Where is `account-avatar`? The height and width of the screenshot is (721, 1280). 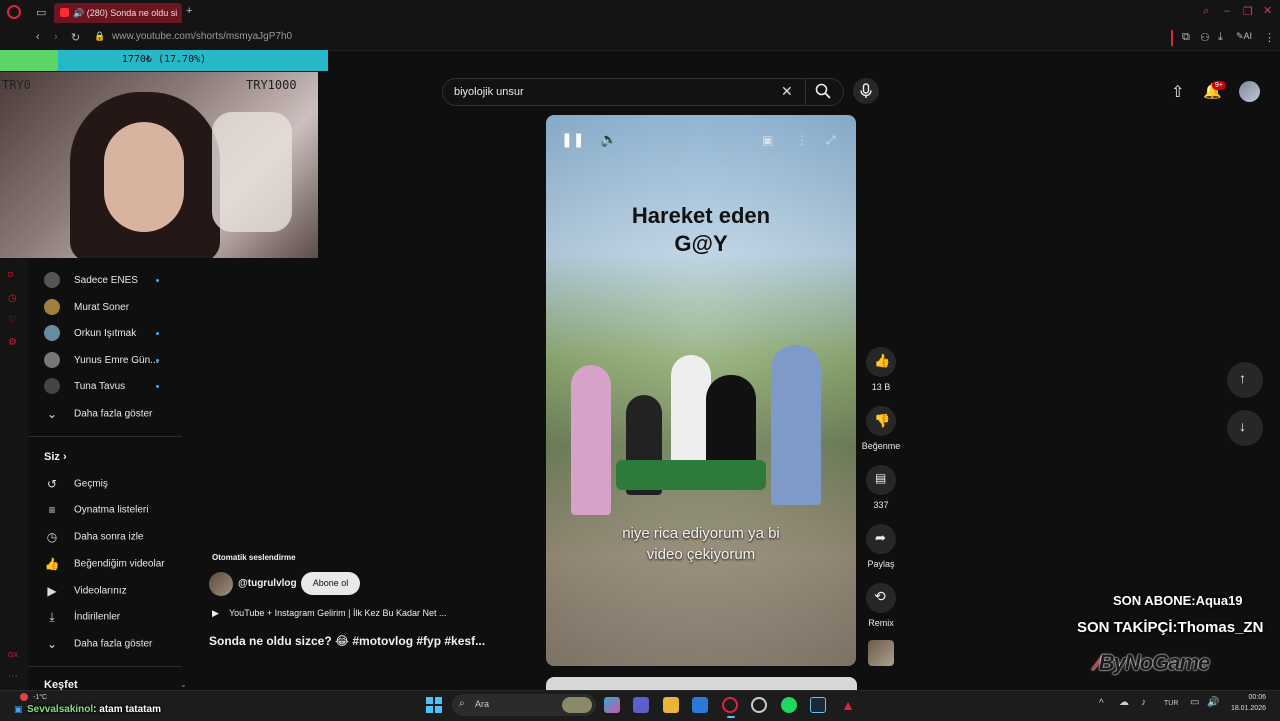
account-avatar is located at coordinates (1249, 91).